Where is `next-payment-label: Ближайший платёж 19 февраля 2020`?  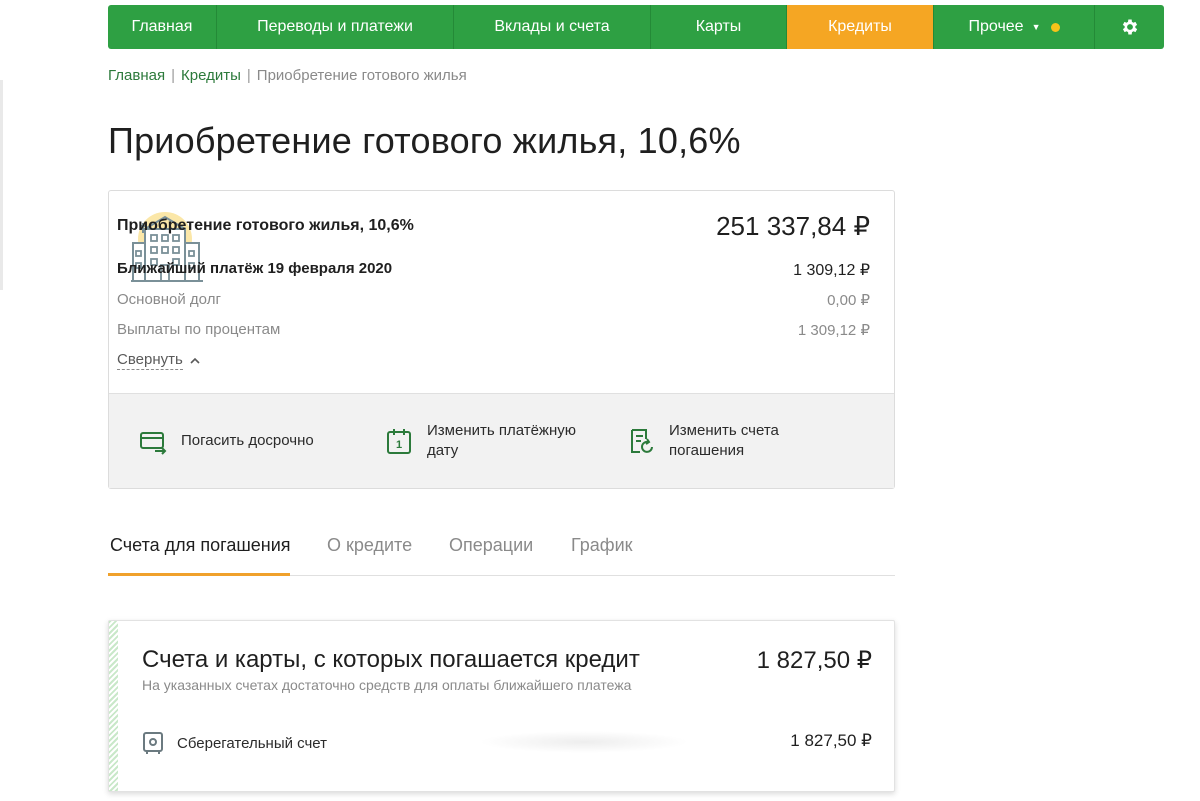 next-payment-label: Ближайший платёж 19 февраля 2020 is located at coordinates (255, 268).